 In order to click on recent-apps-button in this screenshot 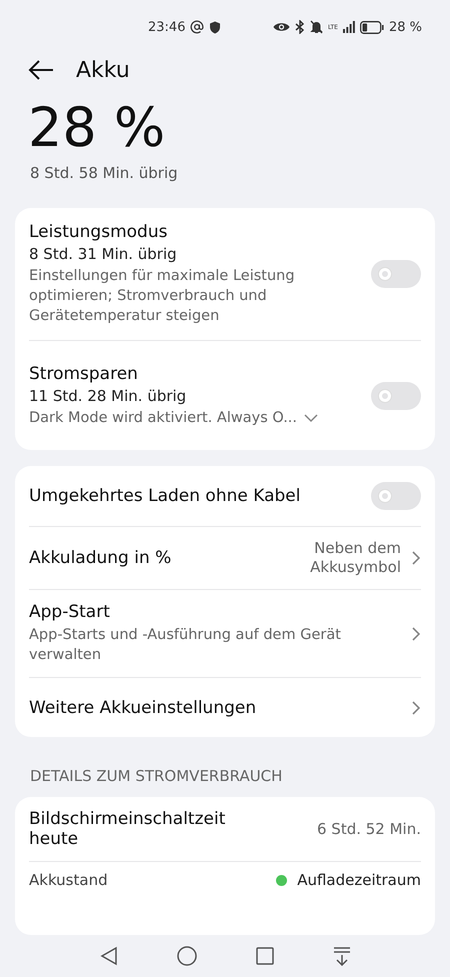, I will do `click(265, 956)`.